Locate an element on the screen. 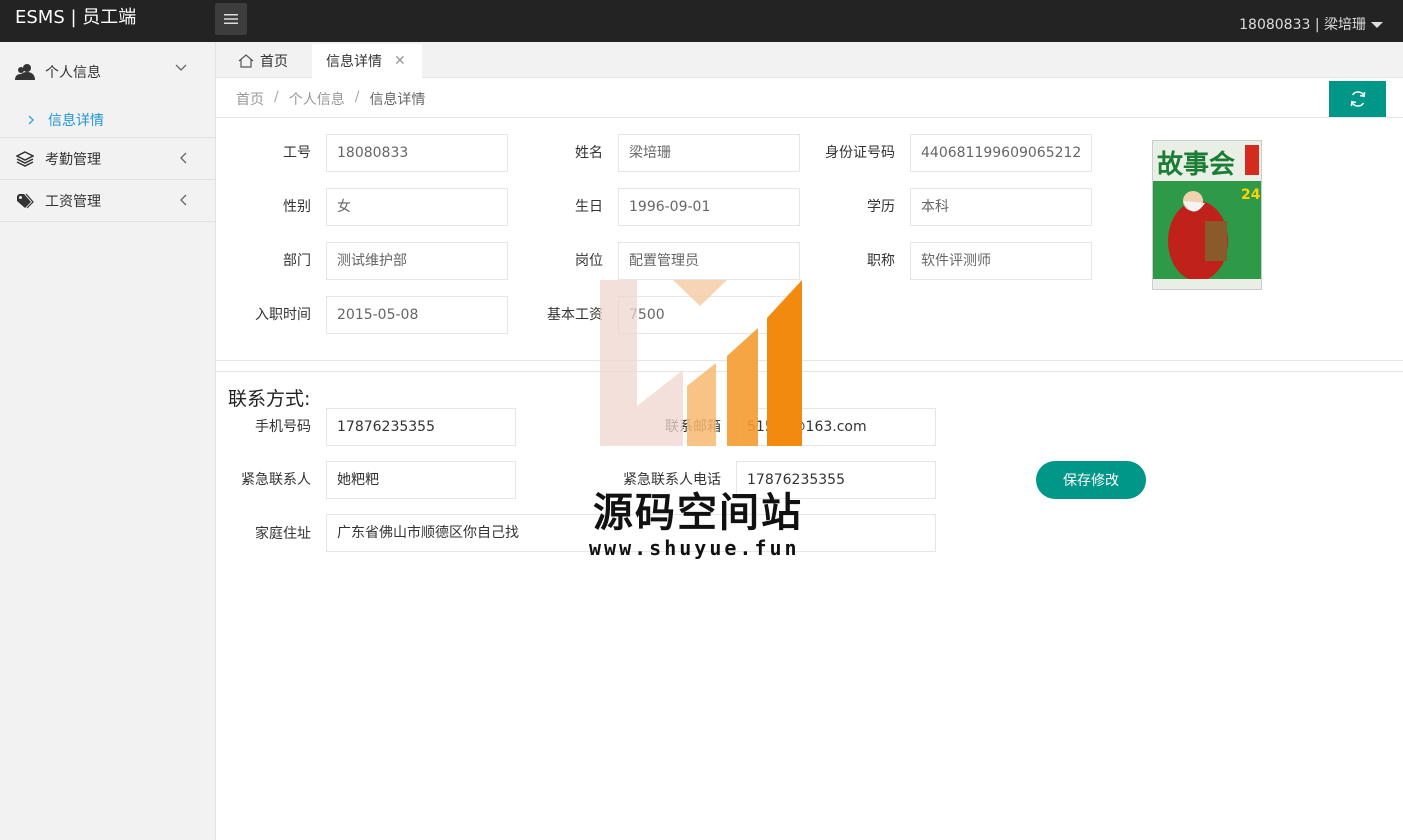  title-field: 软件评测师 is located at coordinates (1001, 261).